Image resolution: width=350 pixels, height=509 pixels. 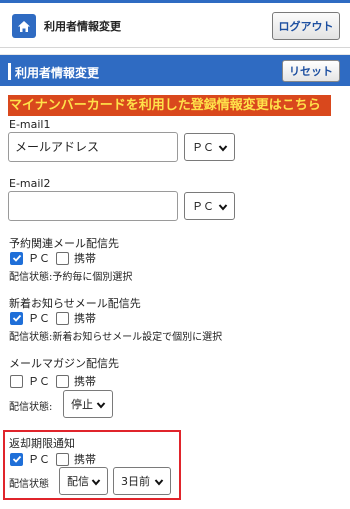 I want to click on section-header: 利用者情報変更 リセット, so click(x=175, y=70).